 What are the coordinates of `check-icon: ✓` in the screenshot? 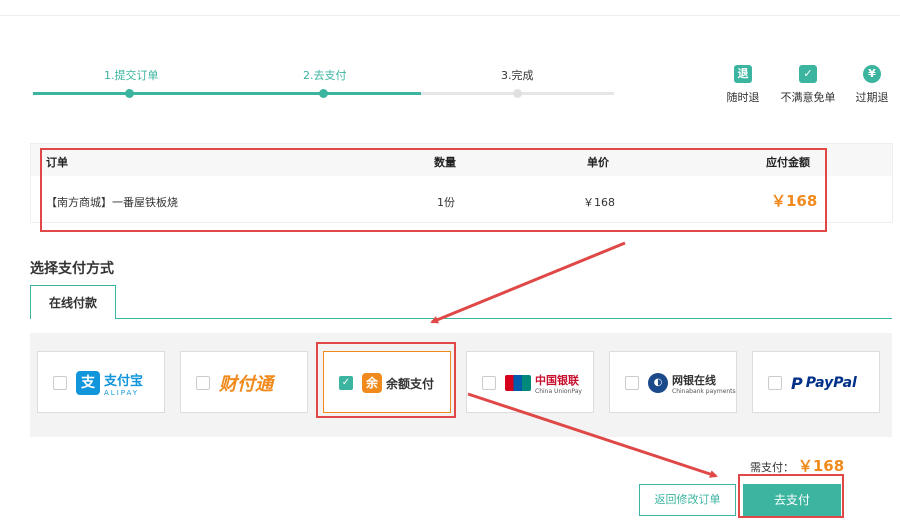 It's located at (808, 74).